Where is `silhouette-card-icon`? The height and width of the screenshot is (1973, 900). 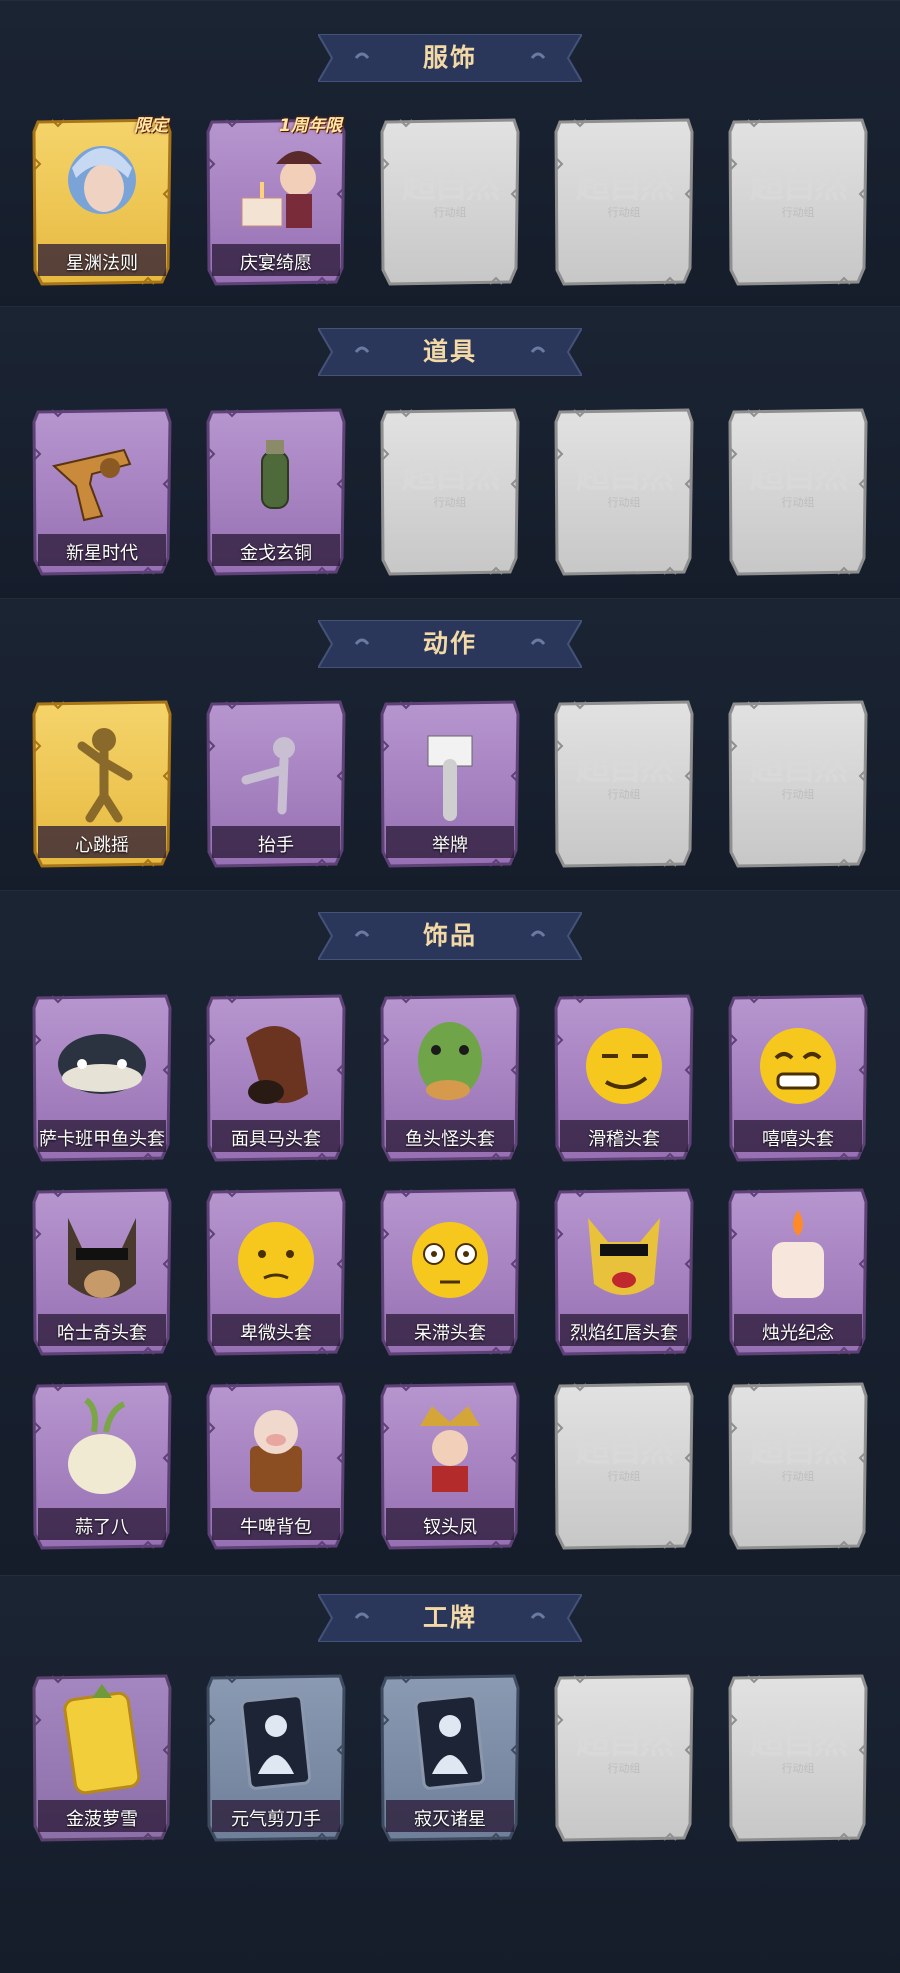 silhouette-card-icon is located at coordinates (450, 1742).